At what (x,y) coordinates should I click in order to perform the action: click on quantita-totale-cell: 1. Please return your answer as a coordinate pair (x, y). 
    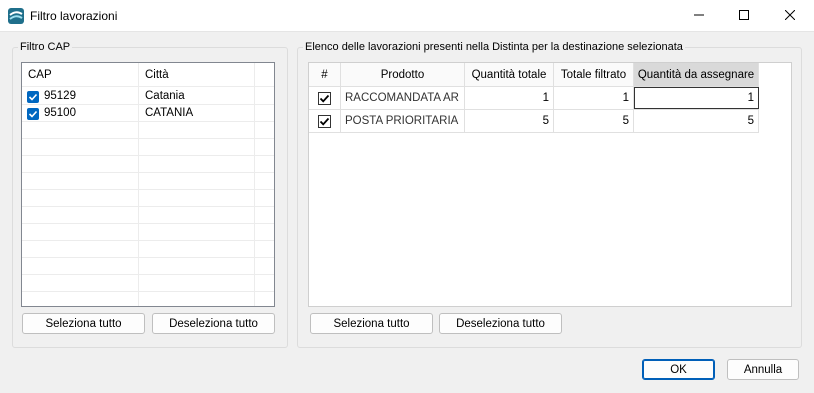
    Looking at the image, I should click on (509, 98).